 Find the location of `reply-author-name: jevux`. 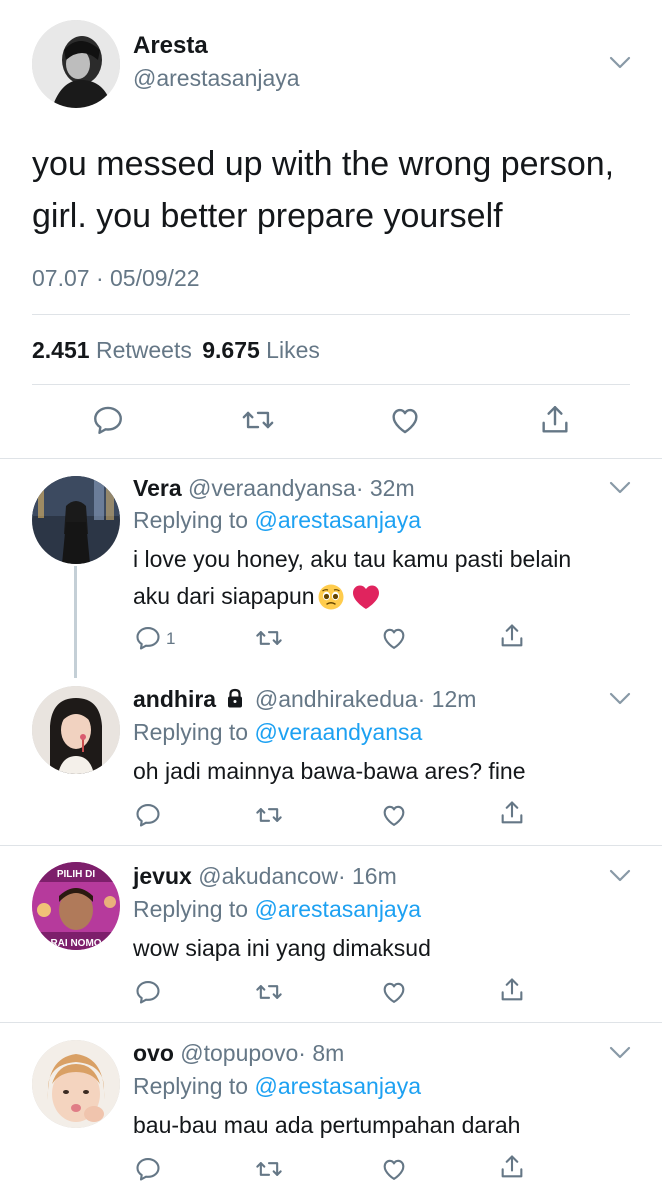

reply-author-name: jevux is located at coordinates (162, 876).